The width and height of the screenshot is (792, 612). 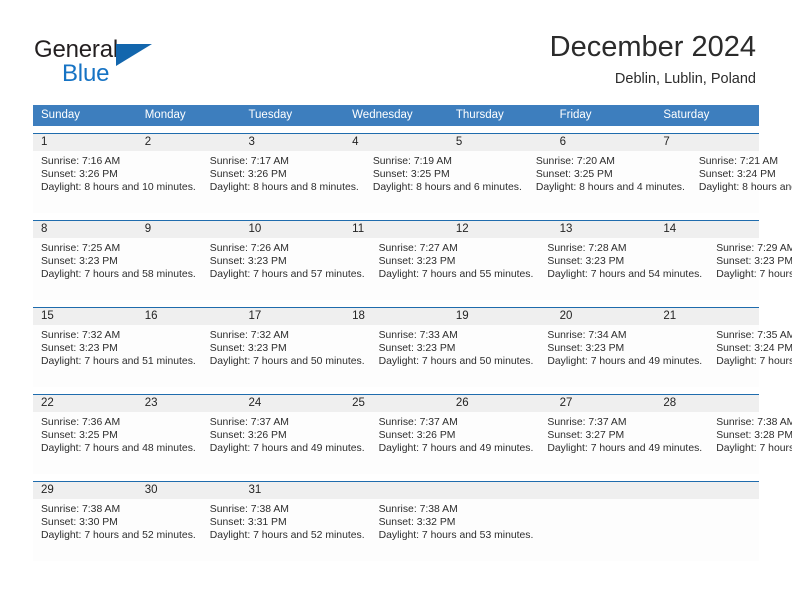 I want to click on day-number: 30, so click(x=151, y=490).